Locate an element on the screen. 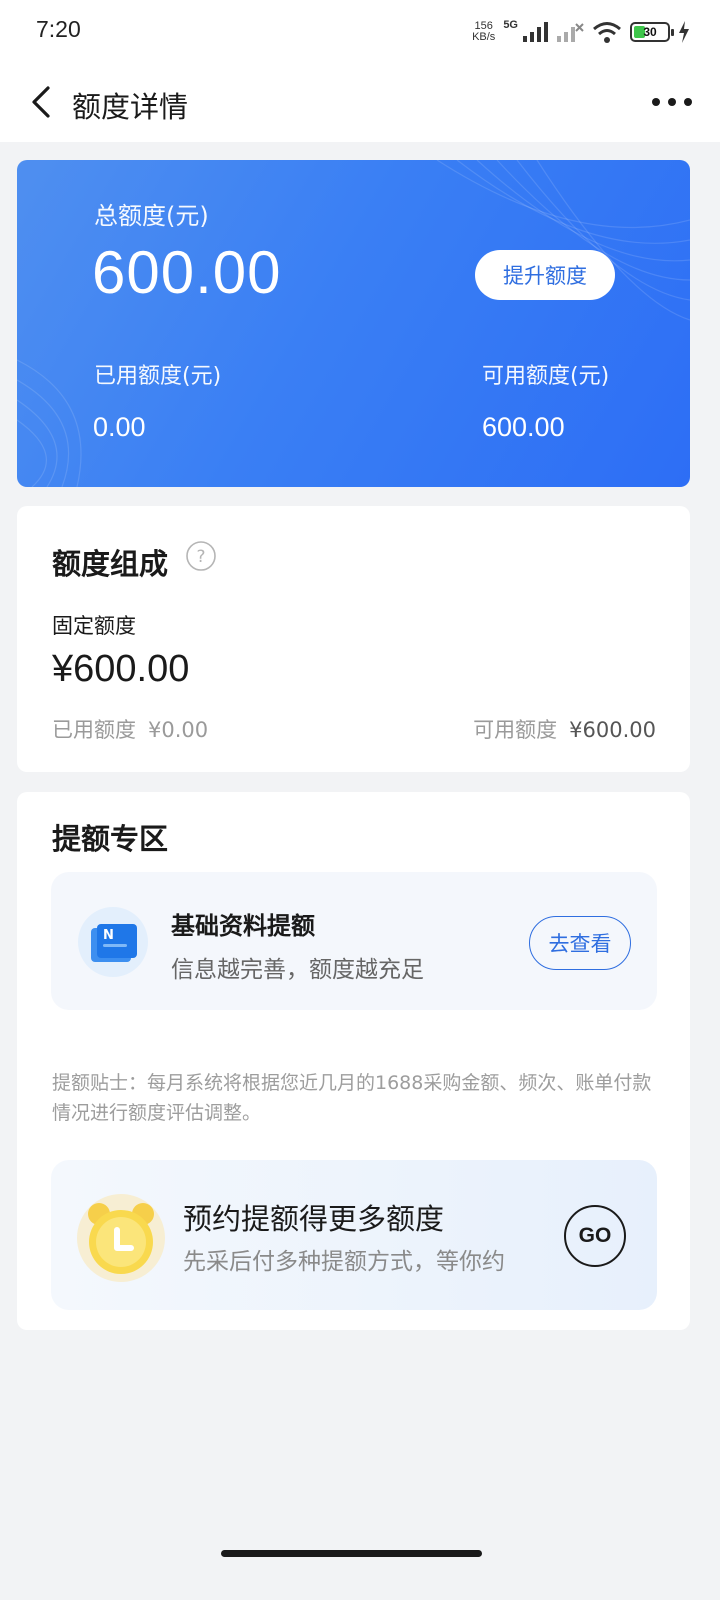  fixed-credit-label: 固定额度 is located at coordinates (94, 626).